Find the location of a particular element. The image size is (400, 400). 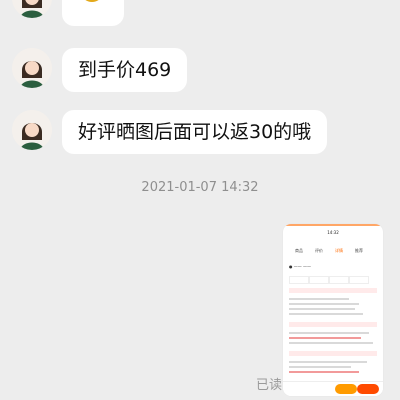

message-bubble: 到手价469 is located at coordinates (125, 70).